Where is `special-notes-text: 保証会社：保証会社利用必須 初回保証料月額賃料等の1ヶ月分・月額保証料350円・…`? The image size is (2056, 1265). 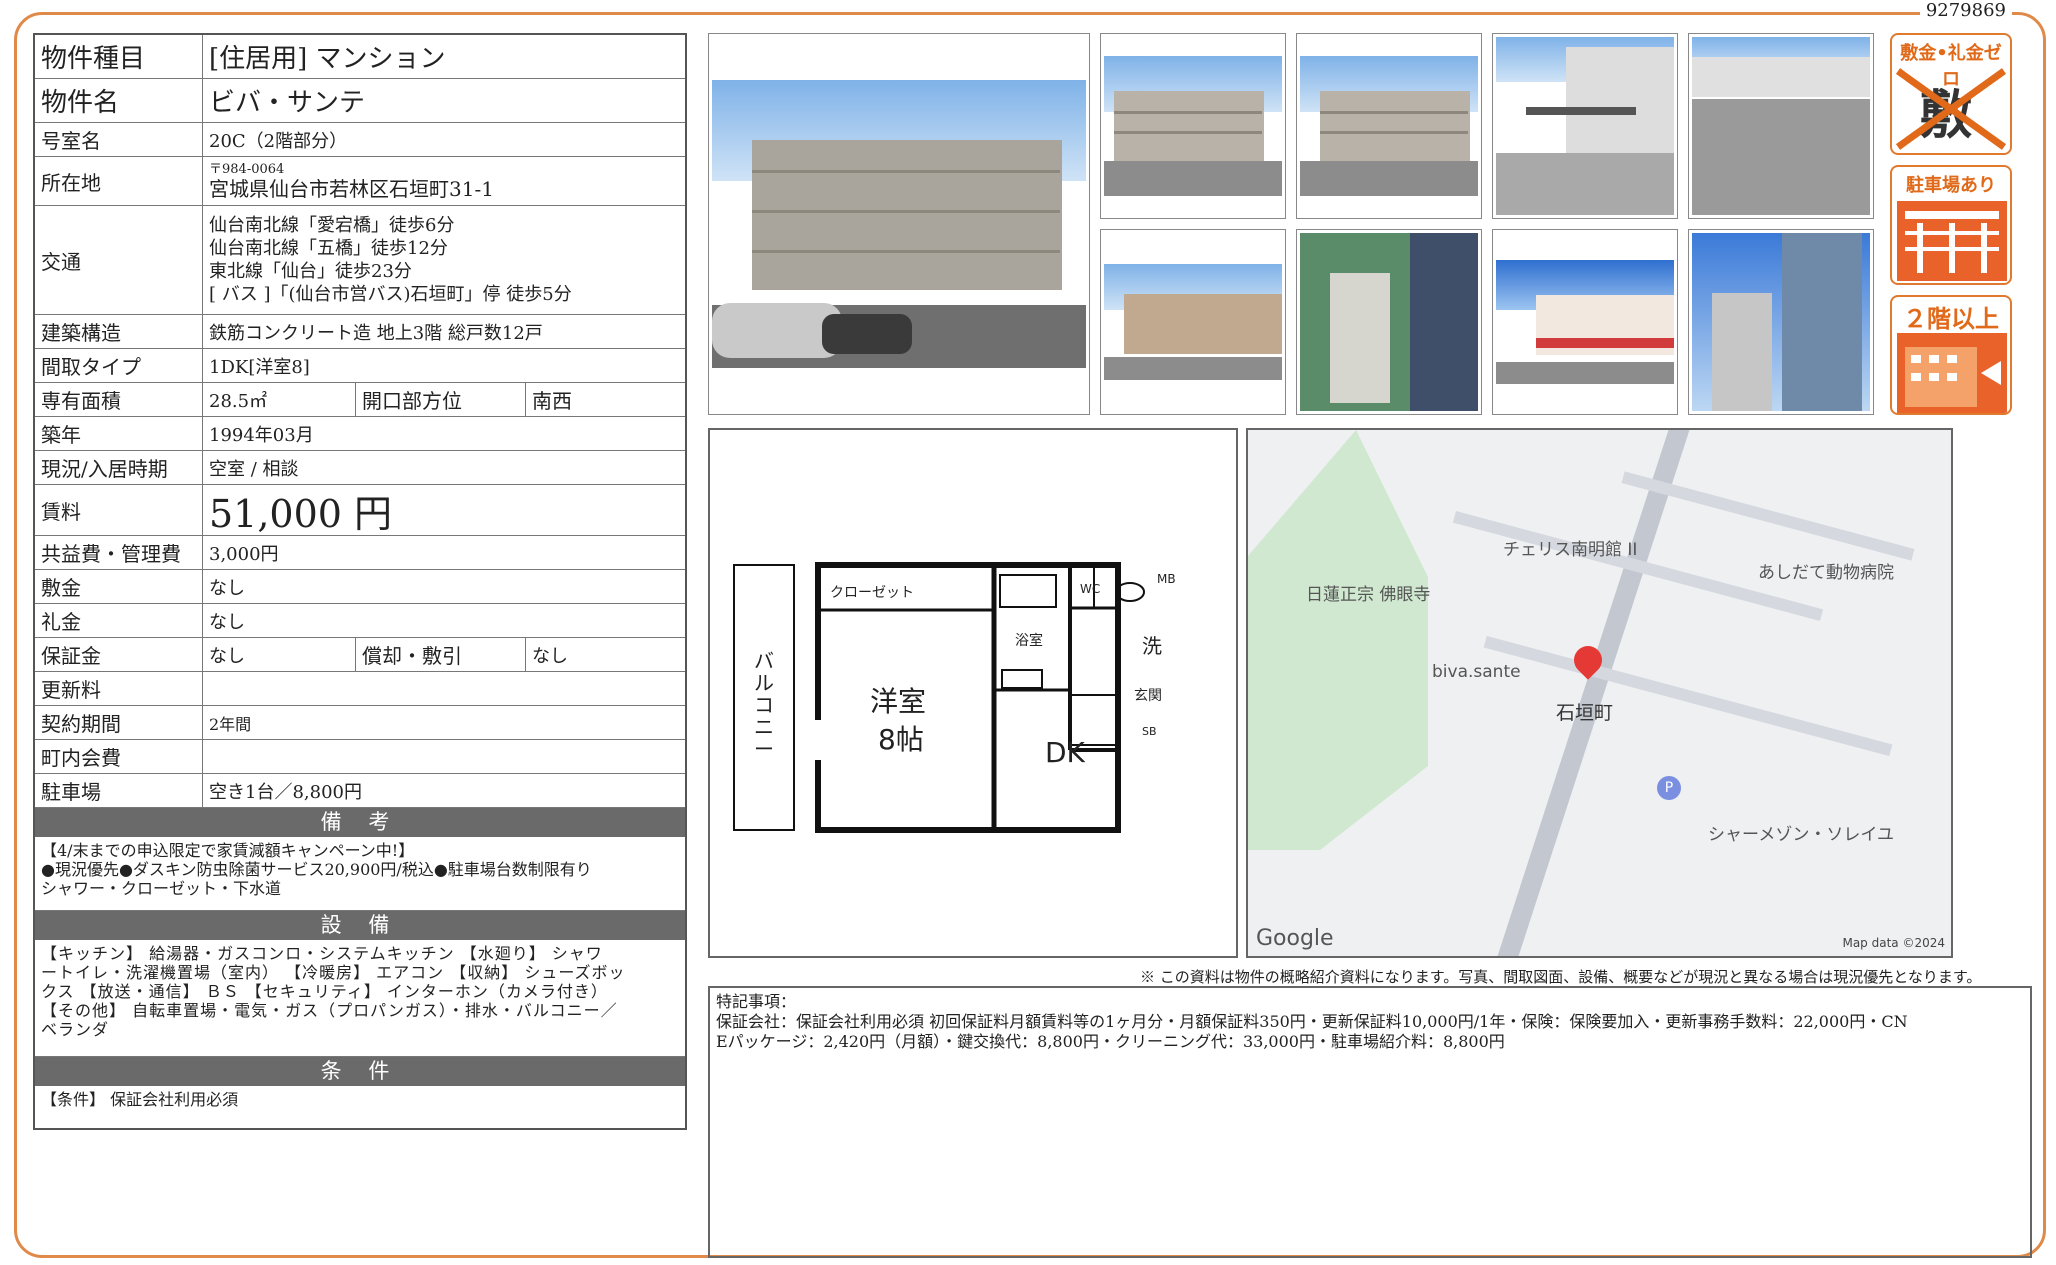
special-notes-text: 保証会社：保証会社利用必須 初回保証料月額賃料等の1ヶ月分・月額保証料350円・… is located at coordinates (1312, 1021).